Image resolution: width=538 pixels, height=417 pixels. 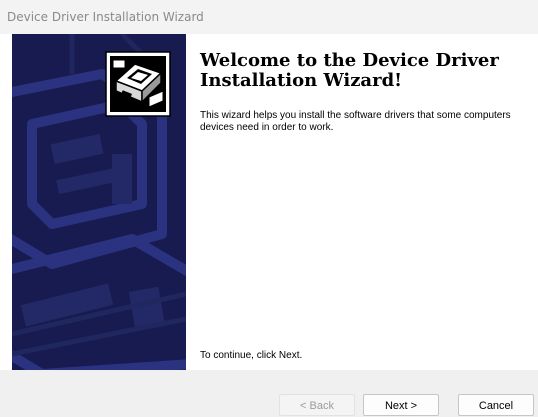 What do you see at coordinates (105, 17) in the screenshot?
I see `window-title: Device Driver Installation Wizard` at bounding box center [105, 17].